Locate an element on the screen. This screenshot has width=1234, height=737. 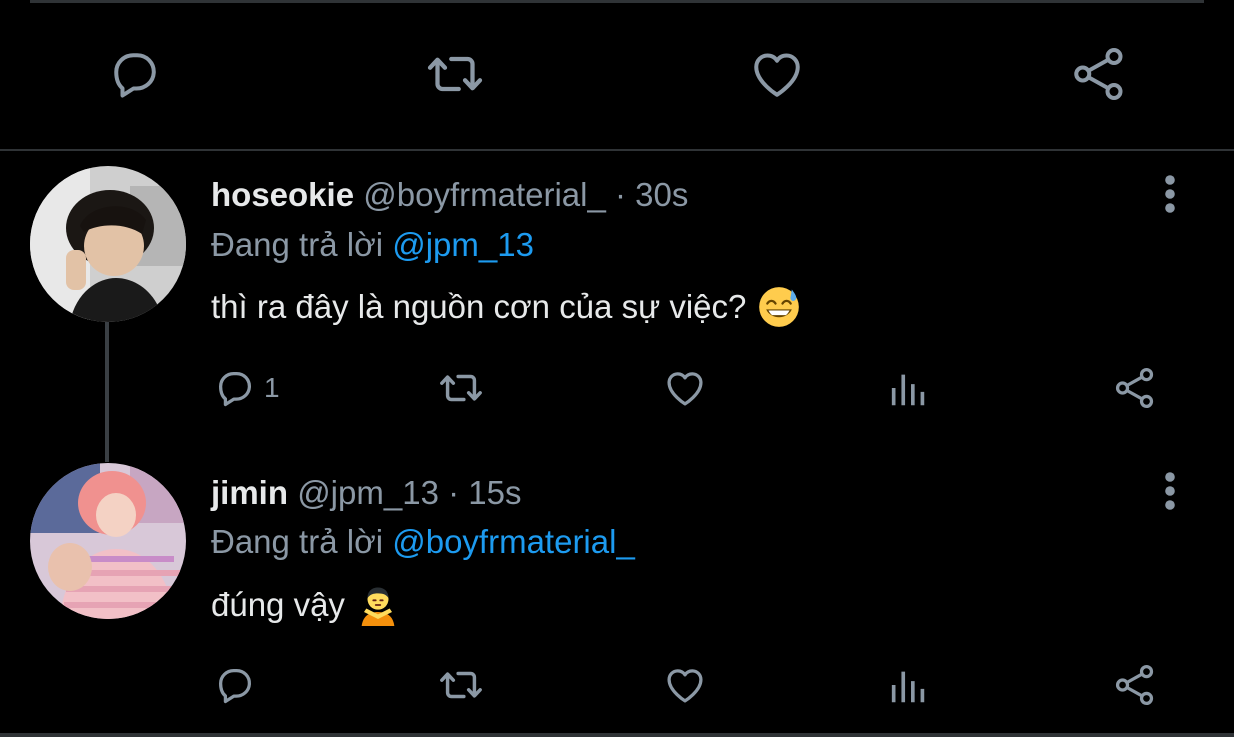
tweet-text: đúng vậy is located at coordinates (305, 605).